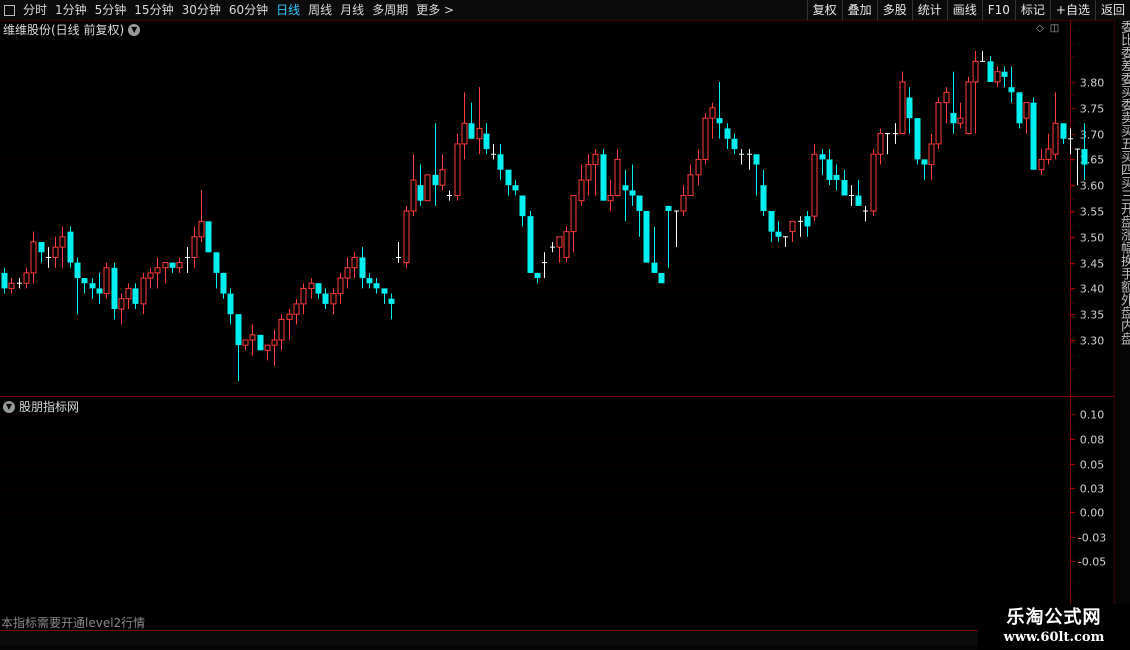 This screenshot has height=650, width=1130. What do you see at coordinates (1092, 238) in the screenshot?
I see `price-tick-label: 3.50` at bounding box center [1092, 238].